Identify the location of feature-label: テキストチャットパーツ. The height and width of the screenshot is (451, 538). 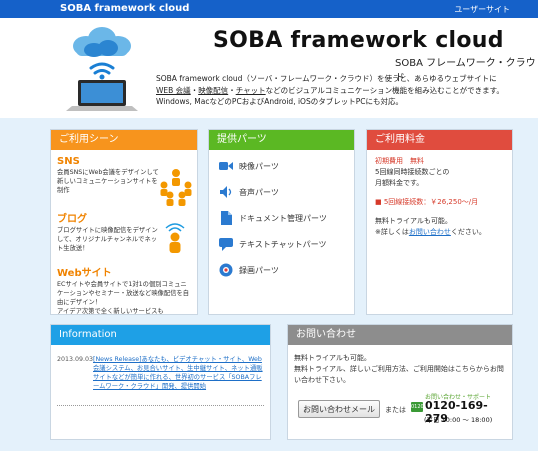
(283, 244).